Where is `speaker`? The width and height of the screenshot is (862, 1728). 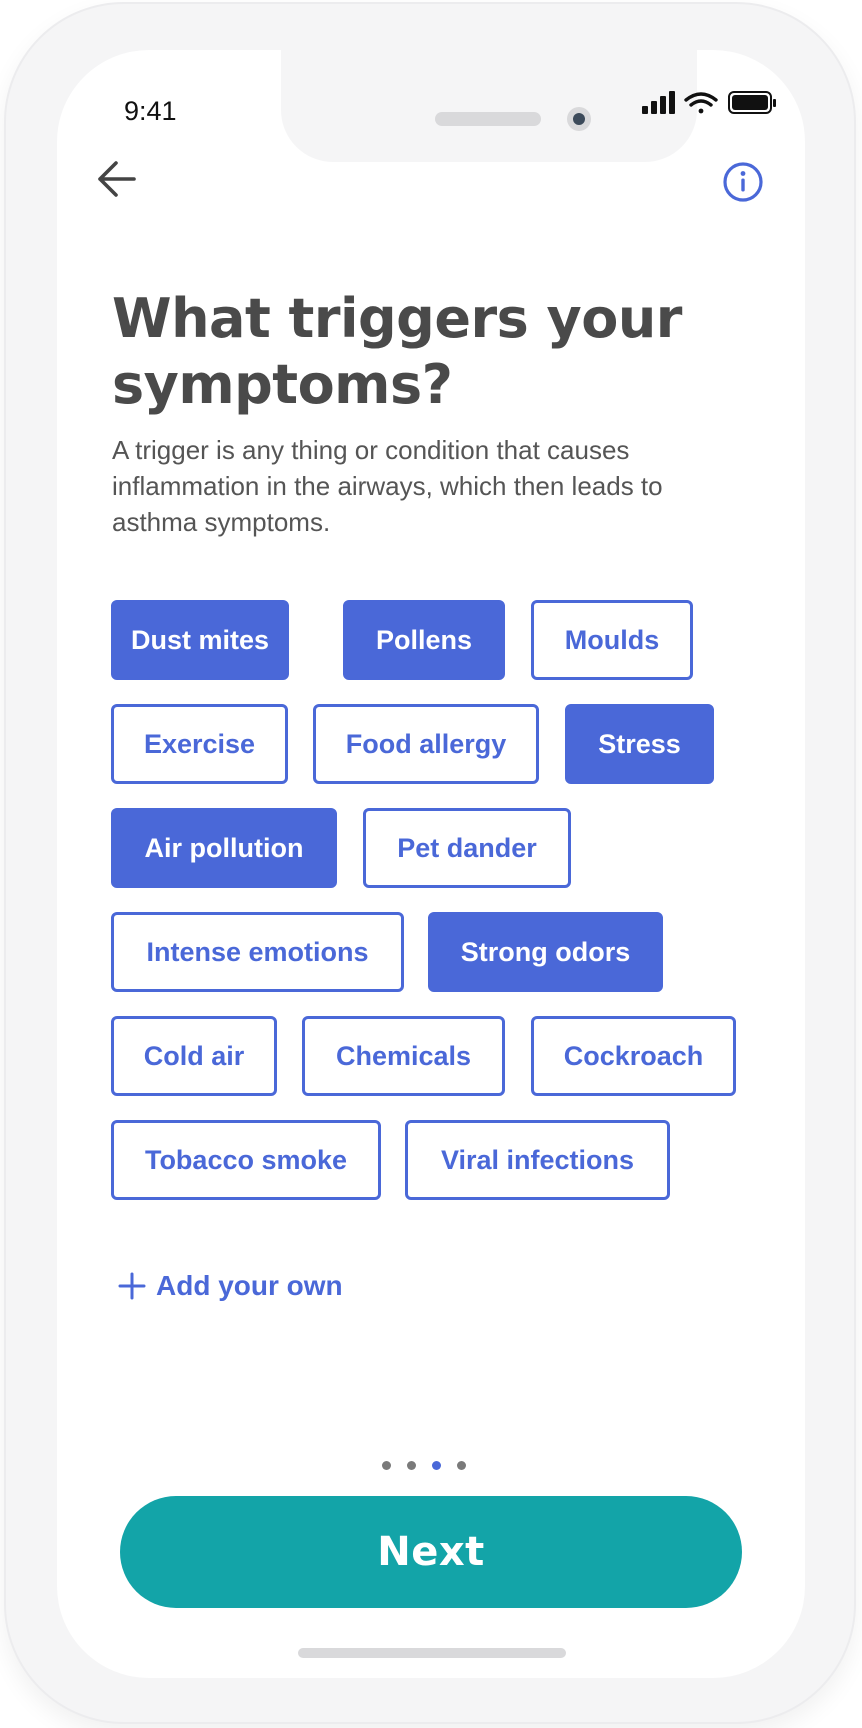
speaker is located at coordinates (488, 119).